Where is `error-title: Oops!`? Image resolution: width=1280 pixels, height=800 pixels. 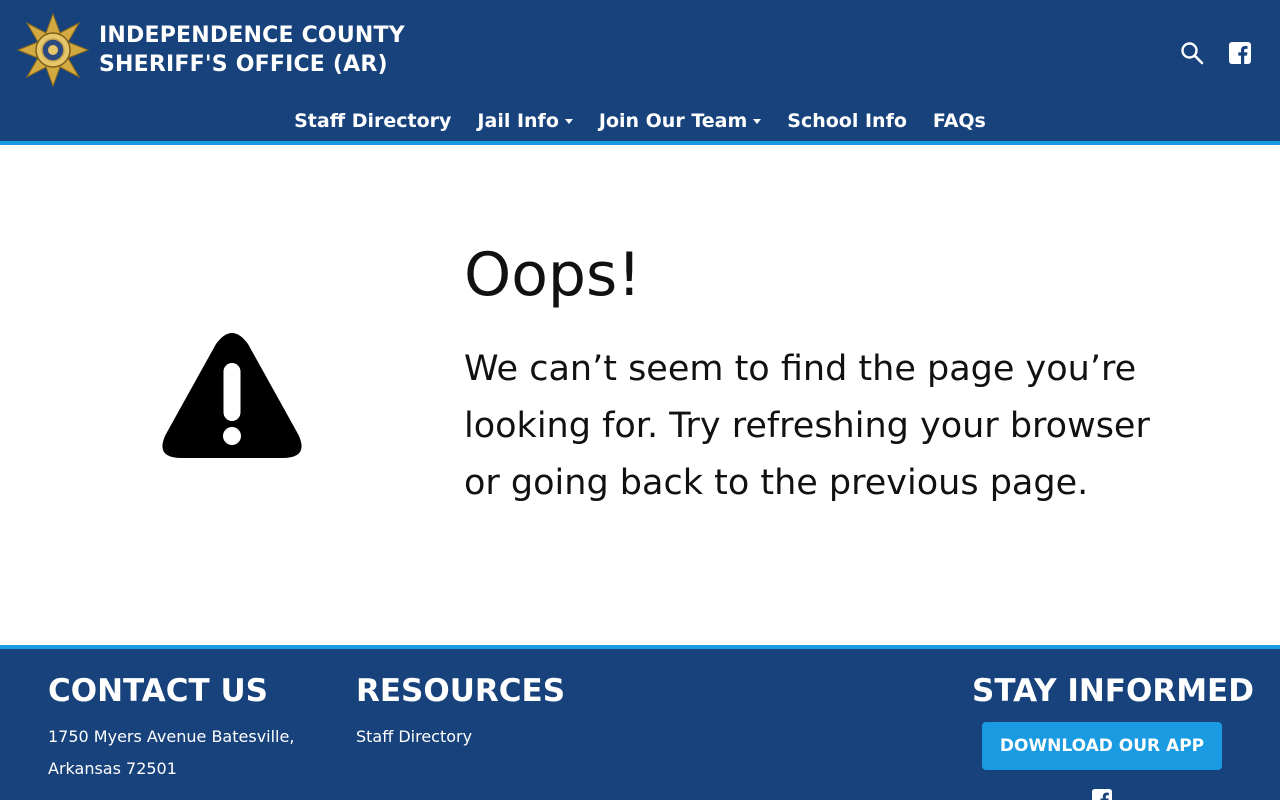 error-title: Oops! is located at coordinates (553, 275).